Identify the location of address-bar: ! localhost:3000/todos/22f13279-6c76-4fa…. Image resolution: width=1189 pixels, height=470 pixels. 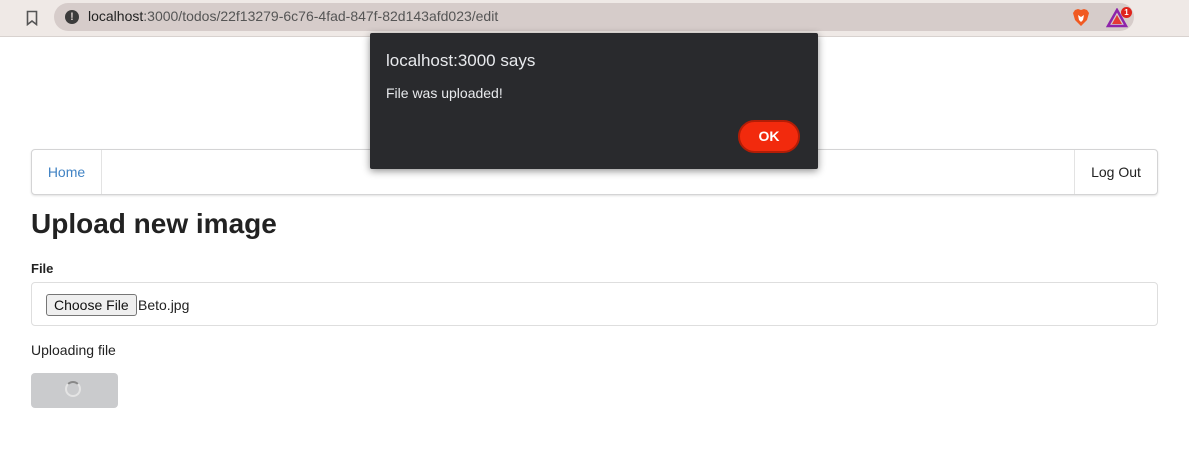
(594, 17).